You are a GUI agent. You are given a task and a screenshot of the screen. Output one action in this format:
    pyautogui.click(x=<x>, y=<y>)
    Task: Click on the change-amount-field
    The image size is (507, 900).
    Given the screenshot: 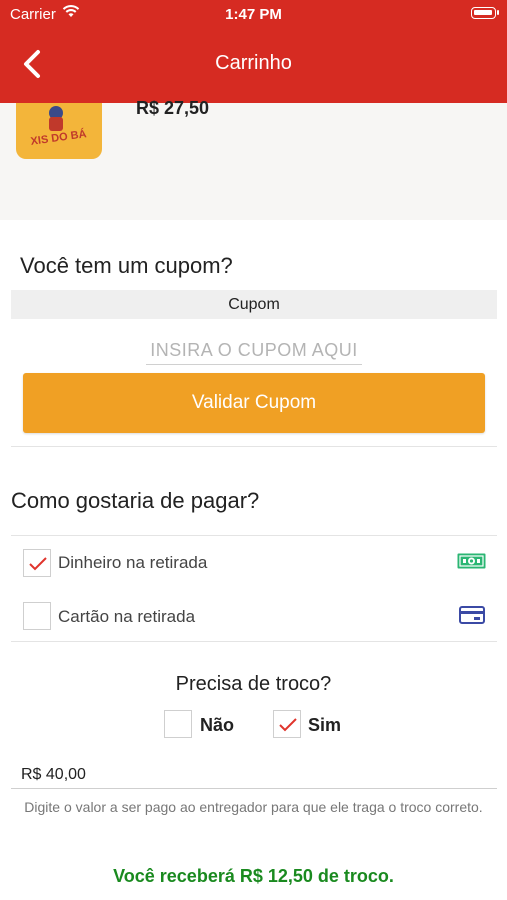 What is the action you would take?
    pyautogui.click(x=258, y=775)
    